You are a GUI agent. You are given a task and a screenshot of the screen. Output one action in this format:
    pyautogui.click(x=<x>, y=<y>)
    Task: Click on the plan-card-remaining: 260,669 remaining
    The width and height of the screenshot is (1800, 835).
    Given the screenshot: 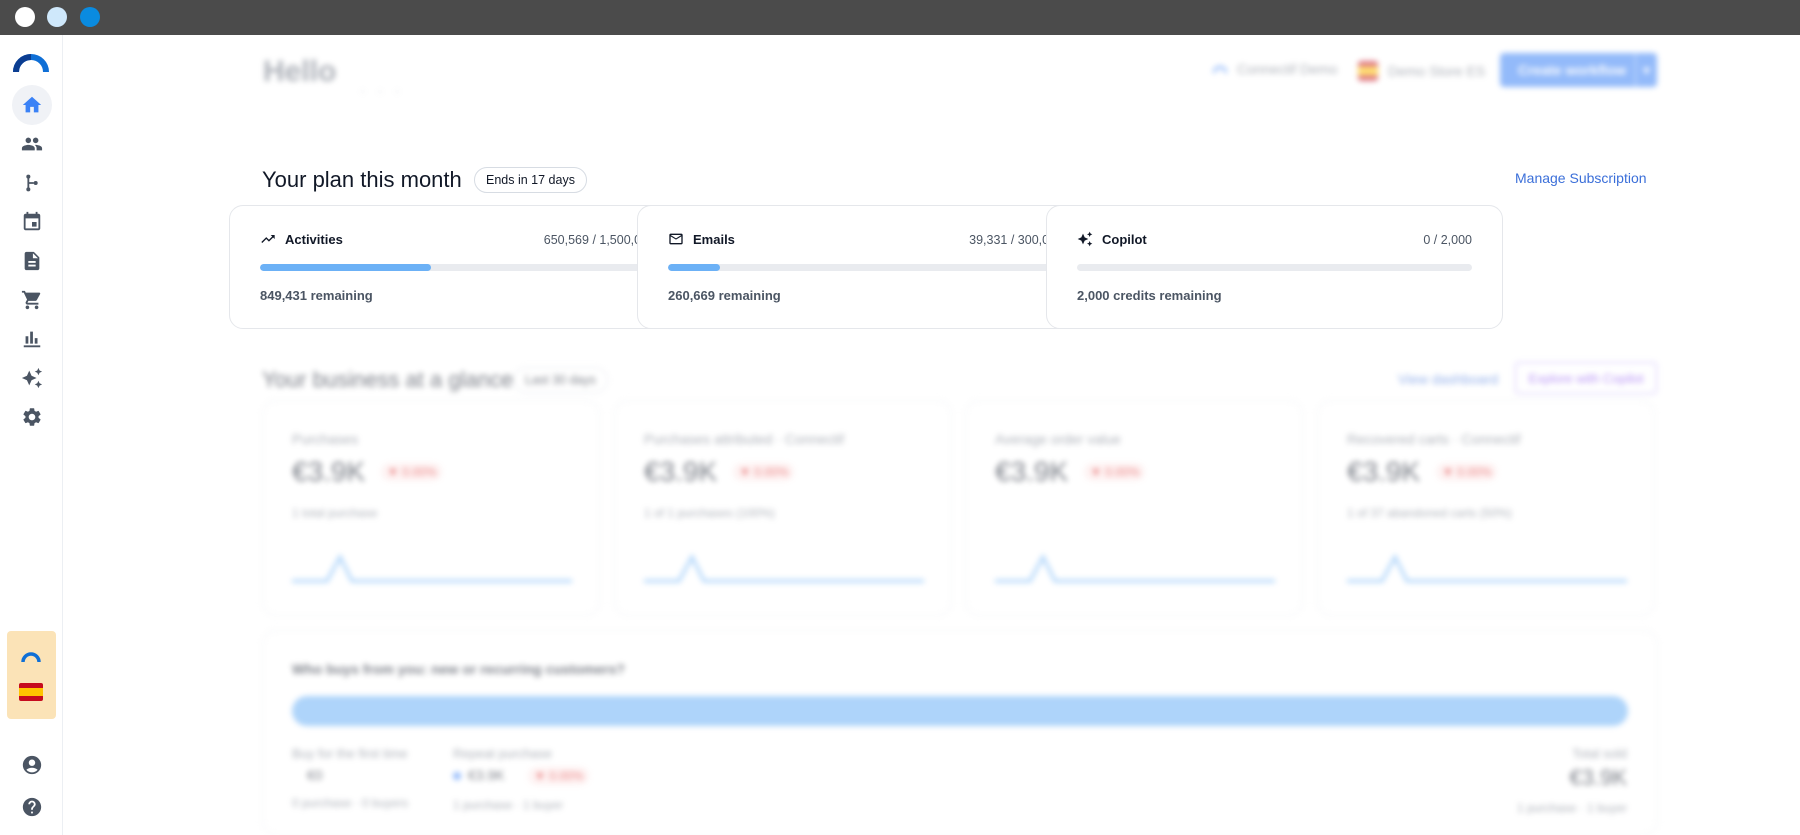 What is the action you would take?
    pyautogui.click(x=724, y=295)
    